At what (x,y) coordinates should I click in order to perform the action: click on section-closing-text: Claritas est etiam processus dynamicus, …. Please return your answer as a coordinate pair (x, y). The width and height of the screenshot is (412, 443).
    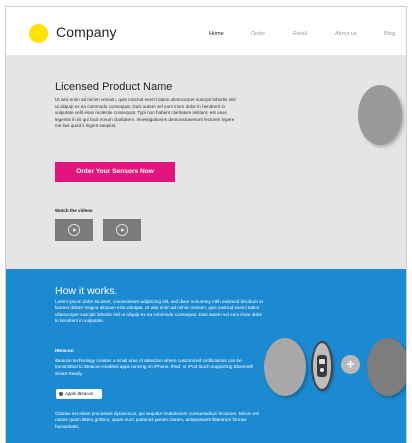
    Looking at the image, I should click on (157, 420).